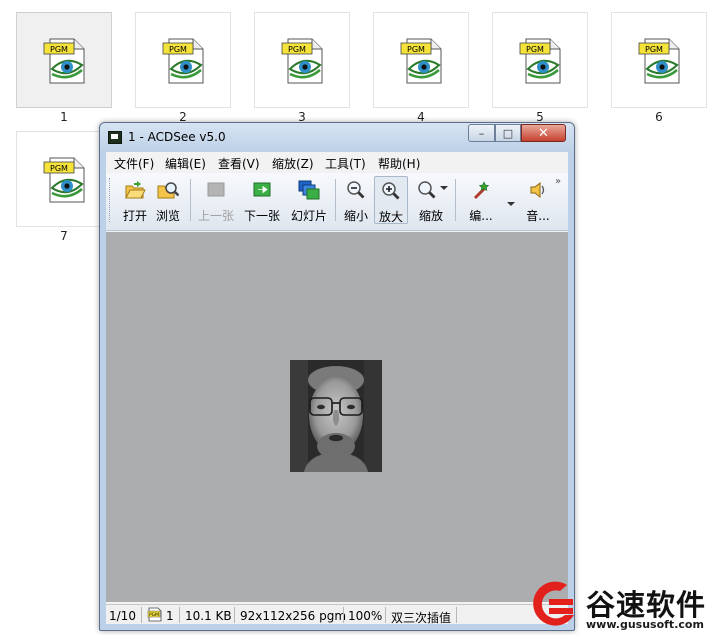 The width and height of the screenshot is (725, 635). I want to click on file-item: PGM 2, so click(183, 68).